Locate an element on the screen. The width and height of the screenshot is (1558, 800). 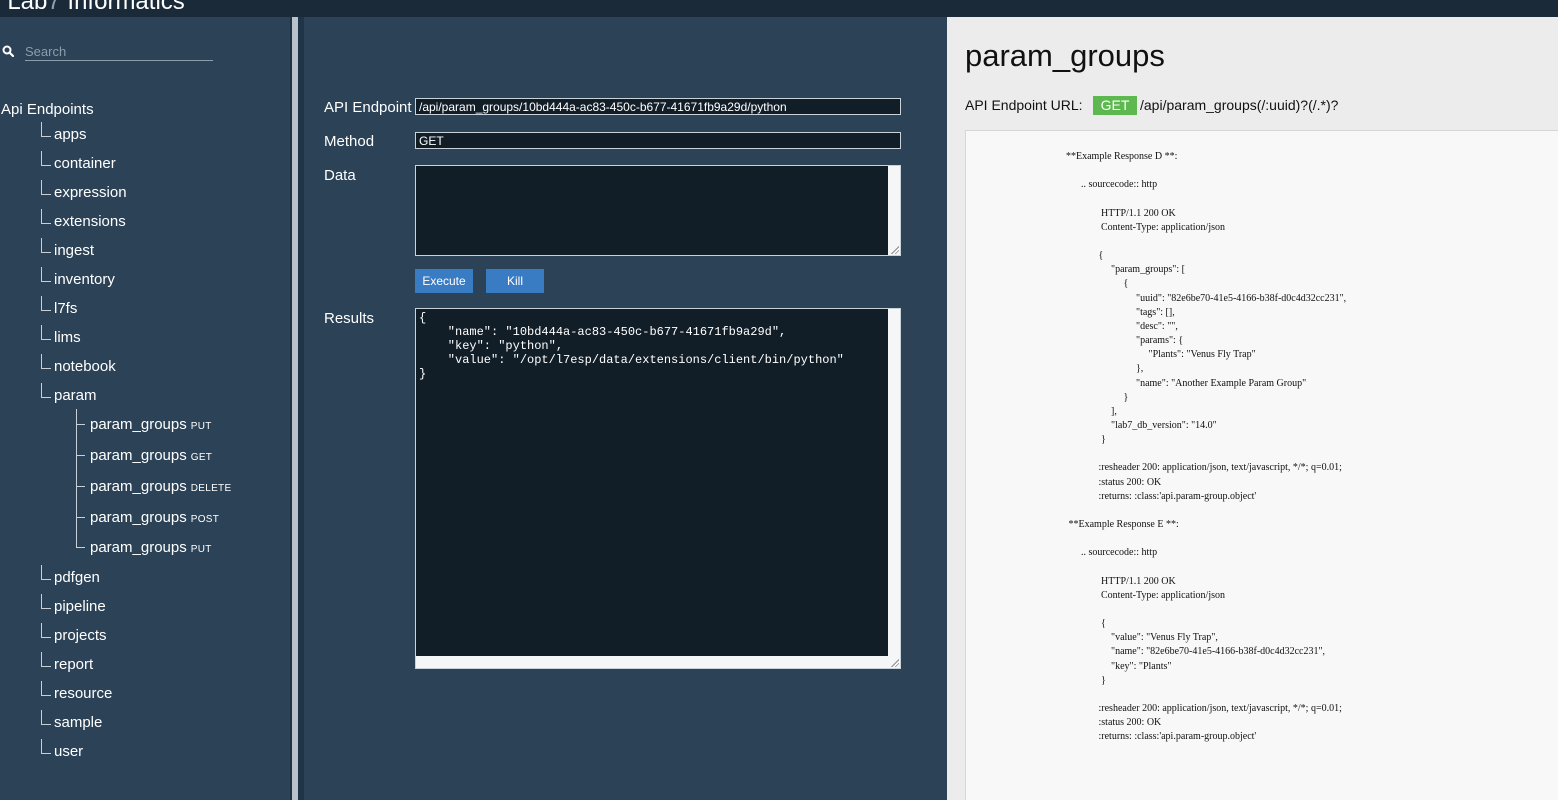
sidebar-item-container: container is located at coordinates (85, 163).